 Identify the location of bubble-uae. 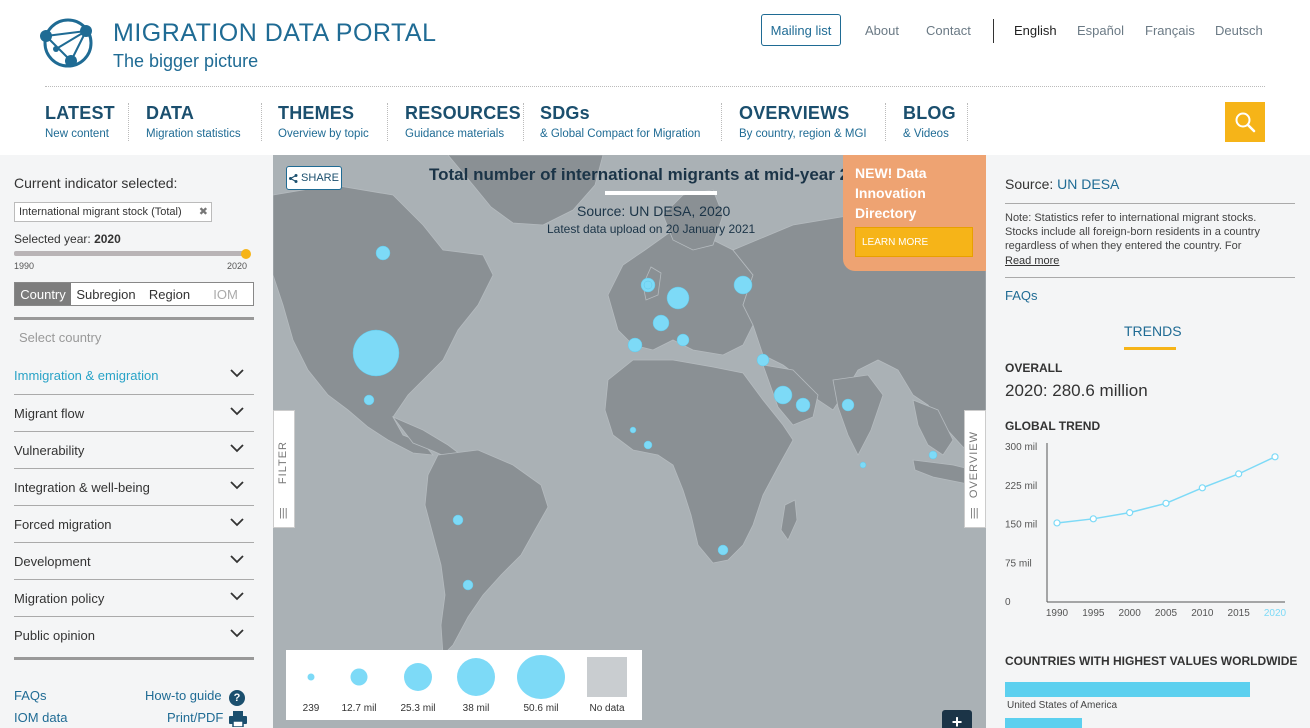
(803, 405).